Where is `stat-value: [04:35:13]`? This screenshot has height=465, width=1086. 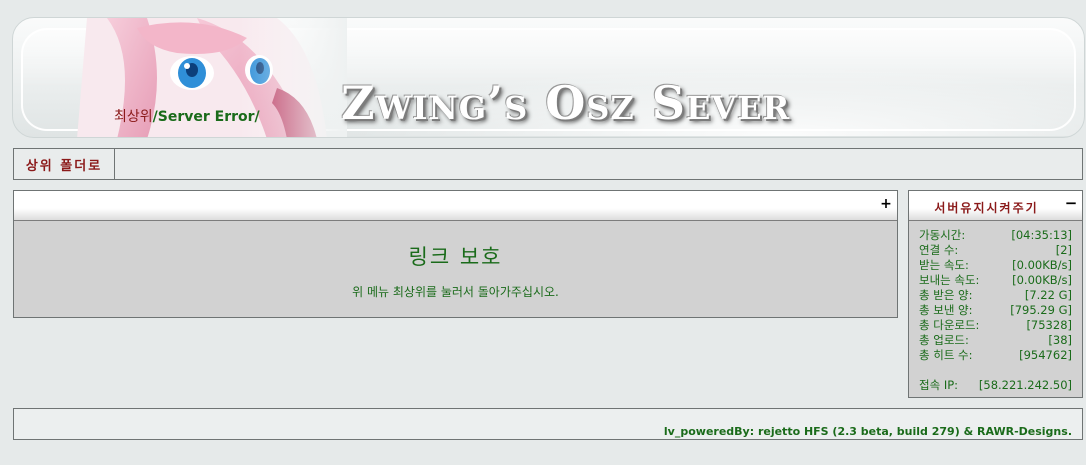
stat-value: [04:35:13] is located at coordinates (1041, 235).